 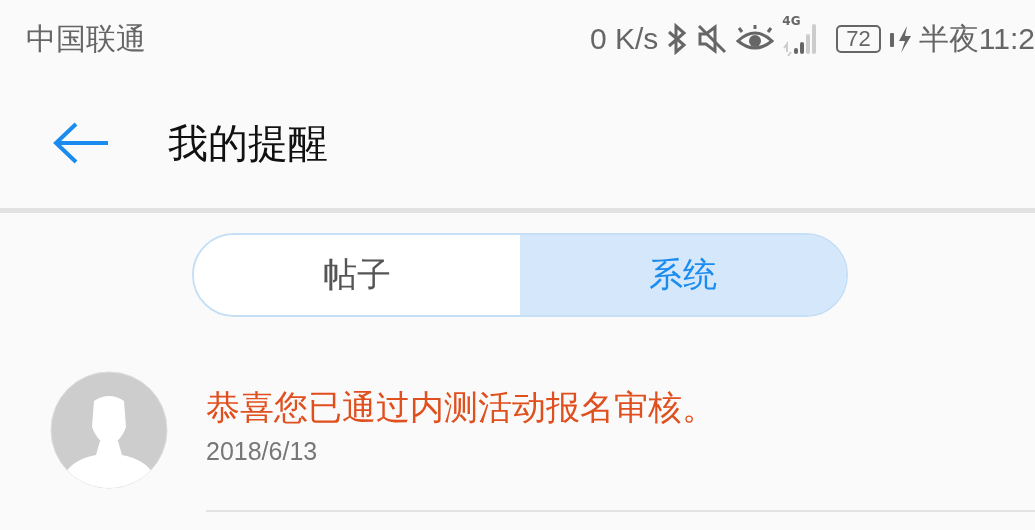 I want to click on page-title: 我的提醒, so click(x=248, y=143).